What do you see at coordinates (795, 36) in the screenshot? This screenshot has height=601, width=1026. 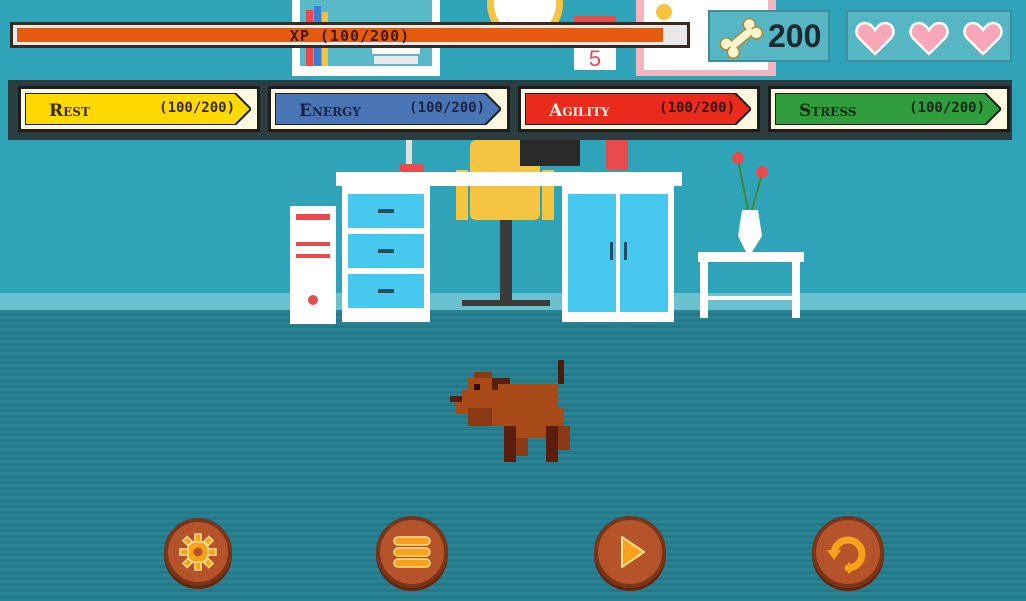 I see `bones-count: 200` at bounding box center [795, 36].